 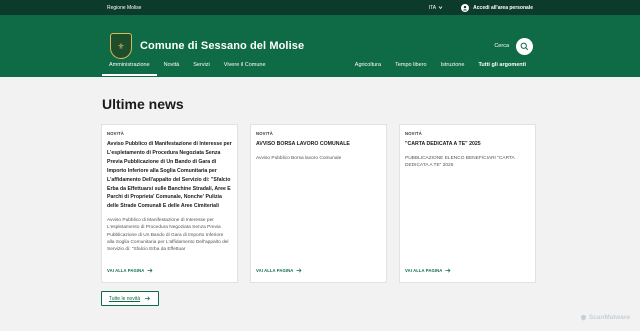 I want to click on search-button, so click(x=524, y=46).